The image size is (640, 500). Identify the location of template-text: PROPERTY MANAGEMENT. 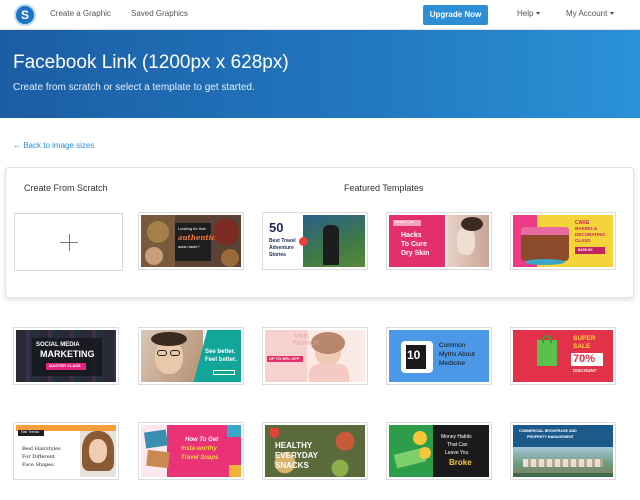
(550, 437).